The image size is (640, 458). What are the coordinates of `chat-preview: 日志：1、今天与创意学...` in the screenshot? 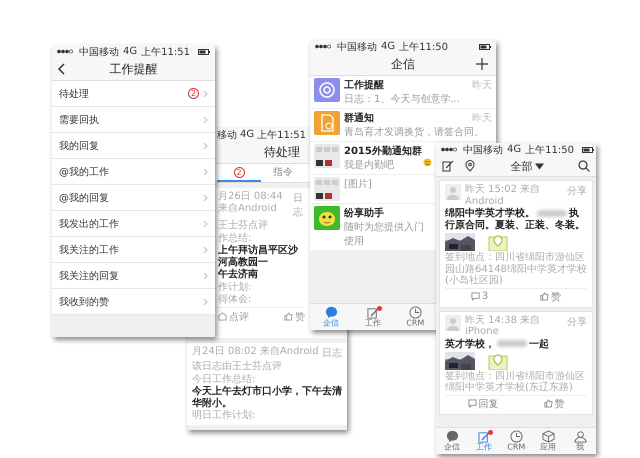 It's located at (402, 99).